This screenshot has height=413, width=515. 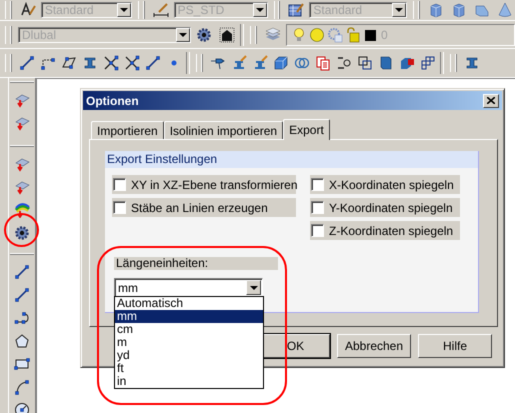 What do you see at coordinates (224, 130) in the screenshot?
I see `tab: Isolinien importieren` at bounding box center [224, 130].